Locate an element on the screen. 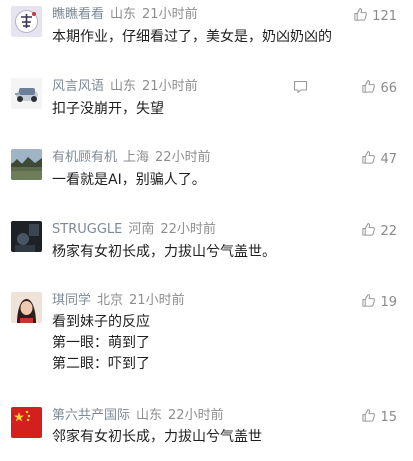 This screenshot has height=461, width=413. like-button: 66 is located at coordinates (379, 88).